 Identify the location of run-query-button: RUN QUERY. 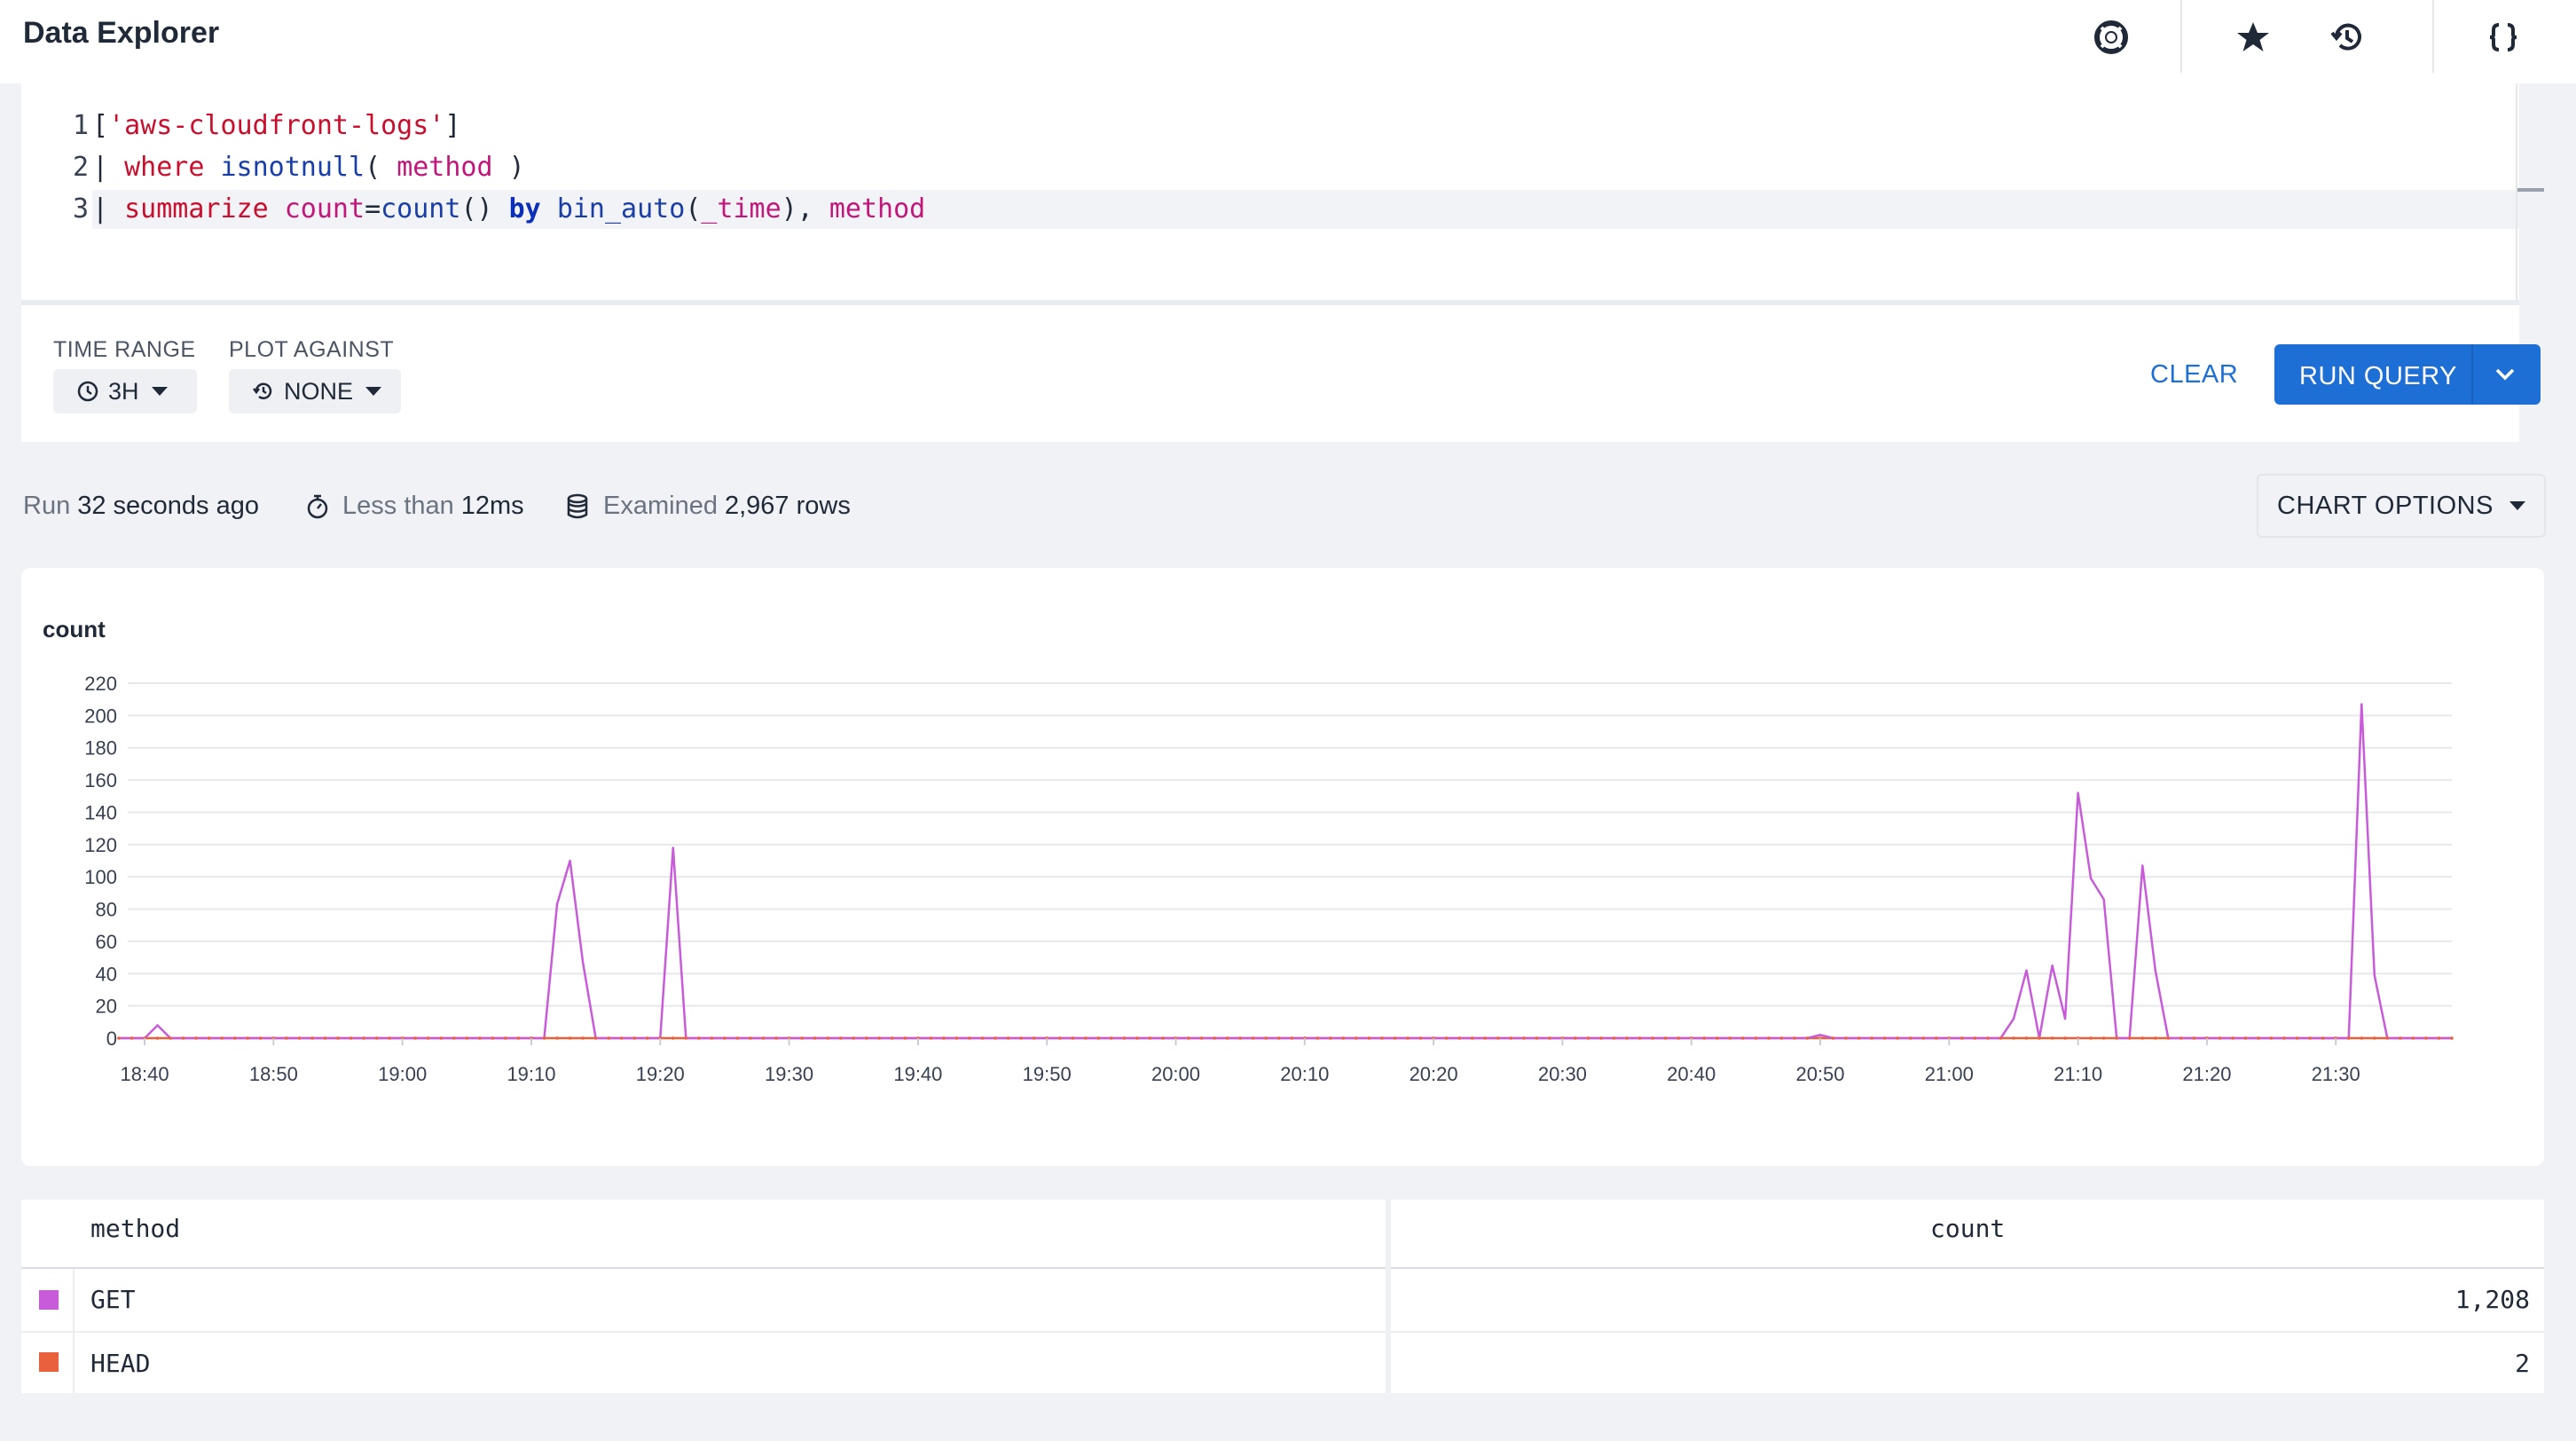
(2407, 375).